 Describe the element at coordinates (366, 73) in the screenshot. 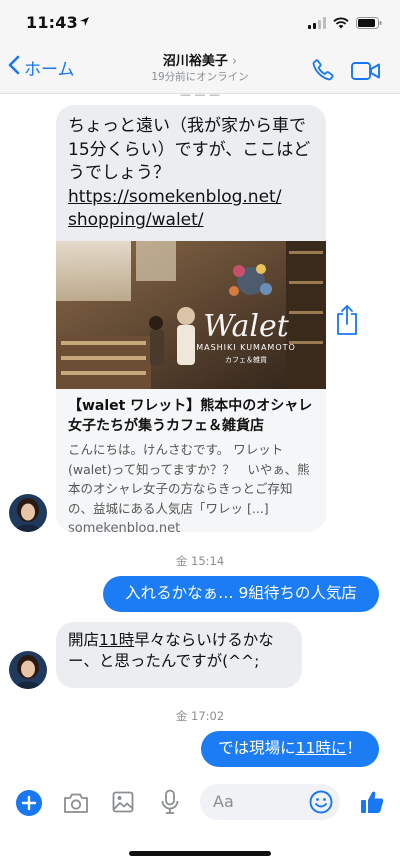

I see `video-icon` at that location.